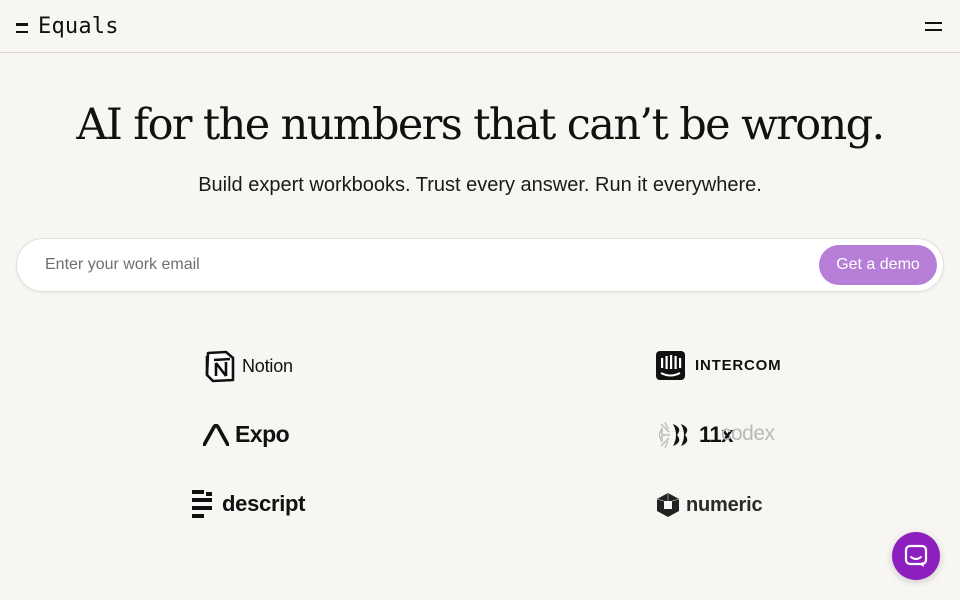  I want to click on work-email-input, so click(432, 265).